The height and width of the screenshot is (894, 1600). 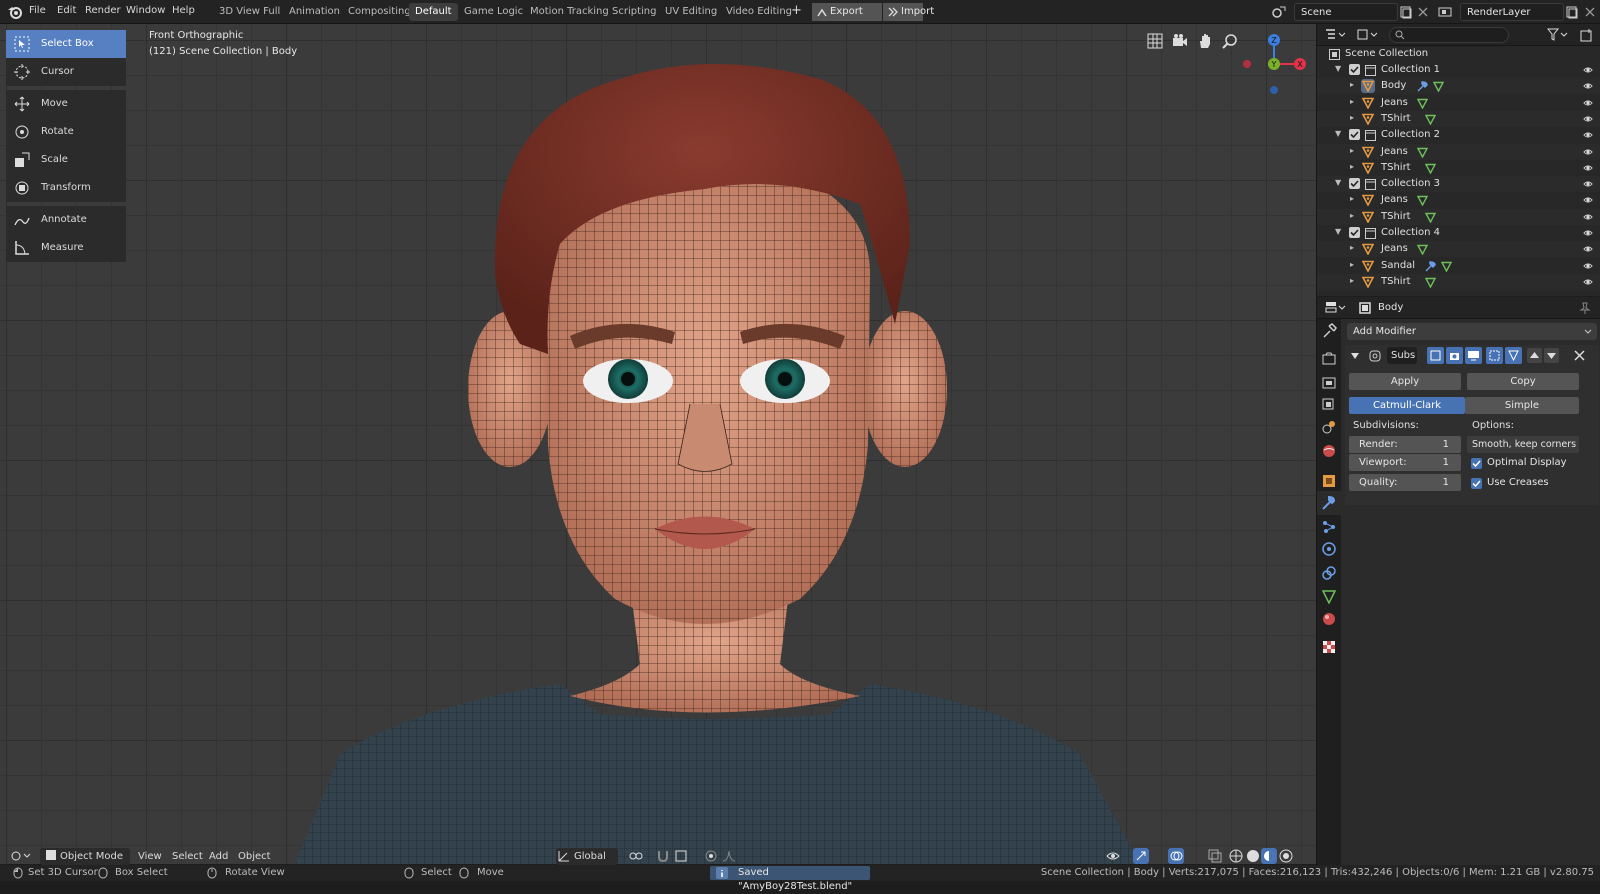 What do you see at coordinates (314, 12) in the screenshot?
I see `tab-animation: Animation` at bounding box center [314, 12].